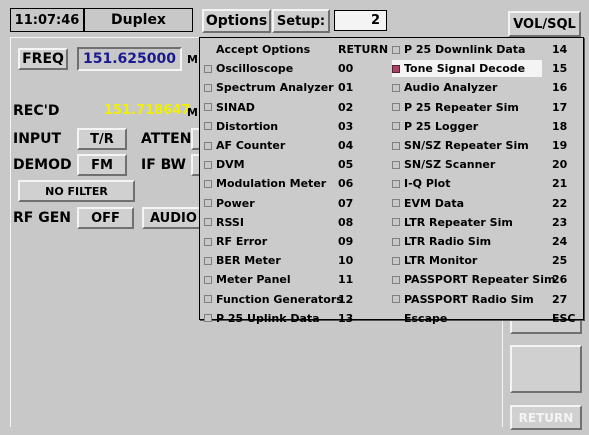 The image size is (589, 435). Describe the element at coordinates (544, 24) in the screenshot. I see `vol-sql-button: VOL/SQL` at that location.